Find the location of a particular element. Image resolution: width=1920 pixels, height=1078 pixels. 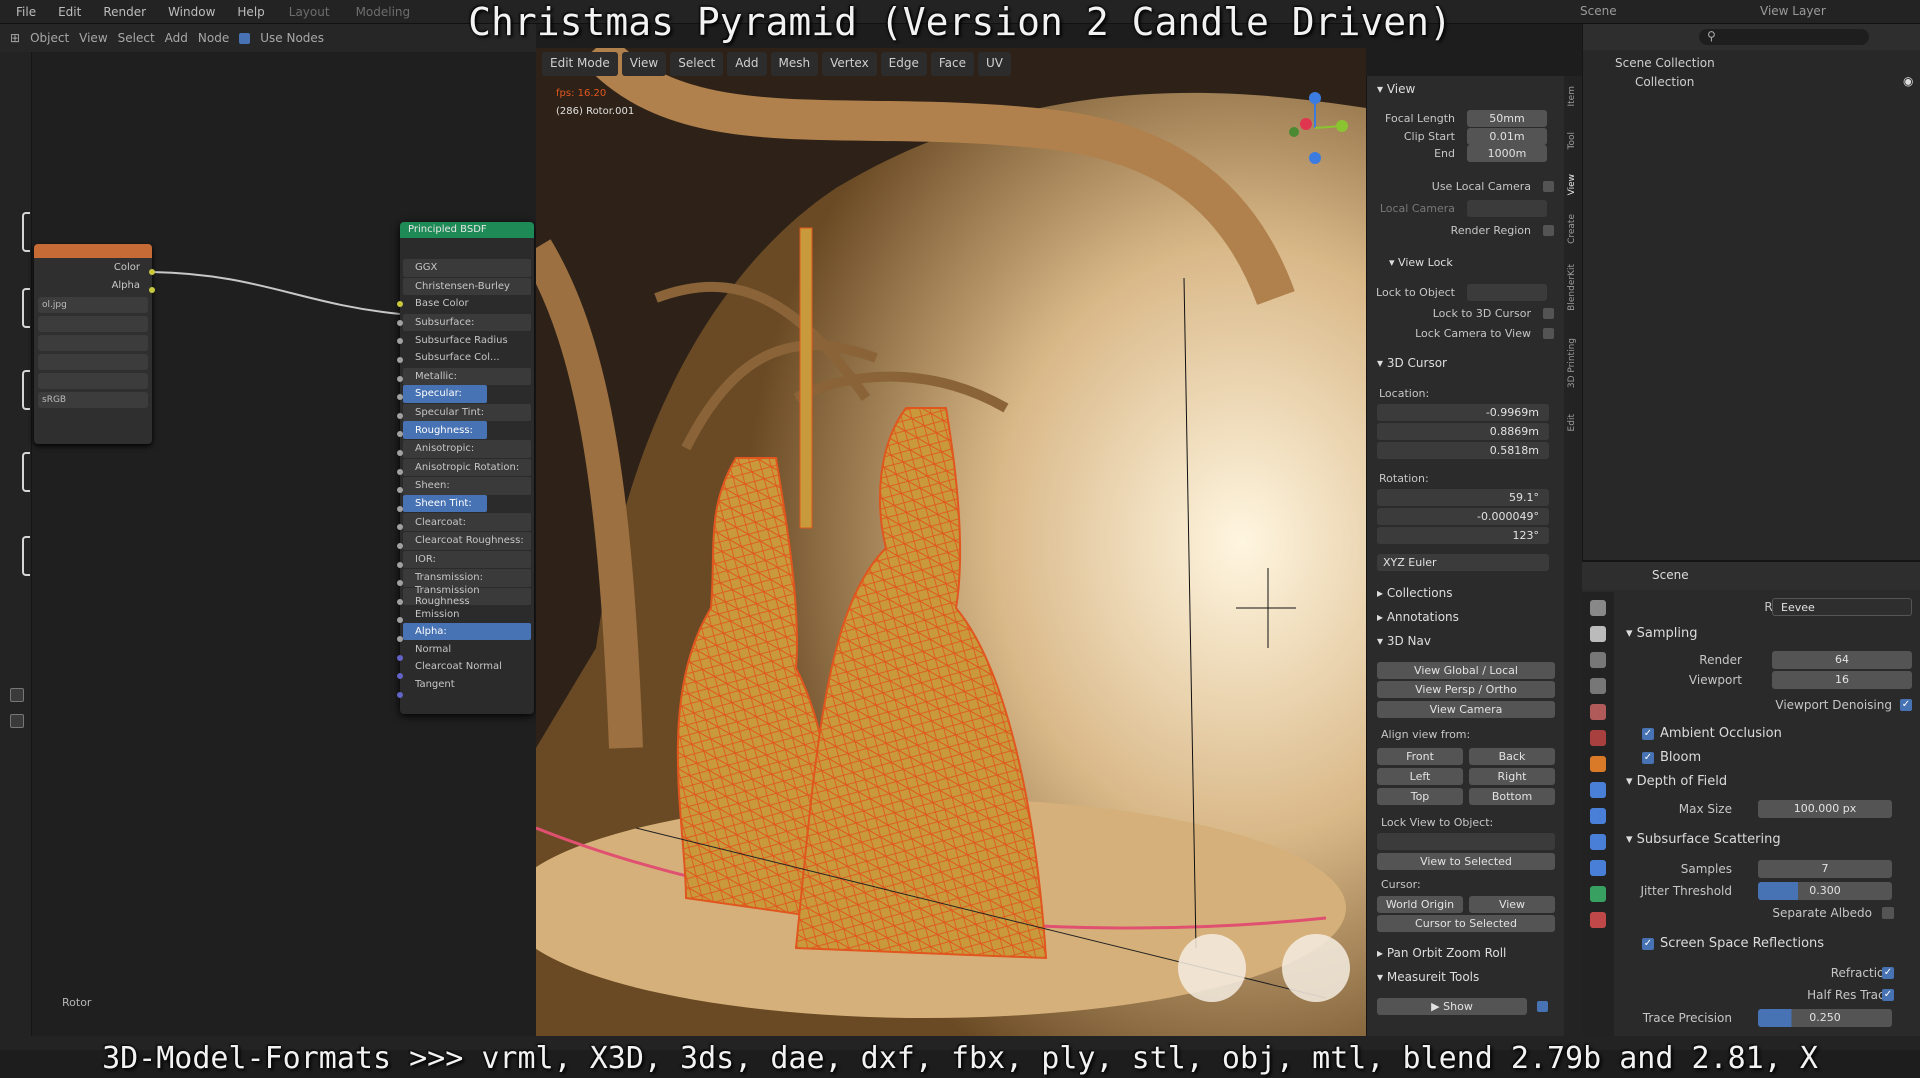

lock-camera-to-view-checkbox is located at coordinates (1548, 333).